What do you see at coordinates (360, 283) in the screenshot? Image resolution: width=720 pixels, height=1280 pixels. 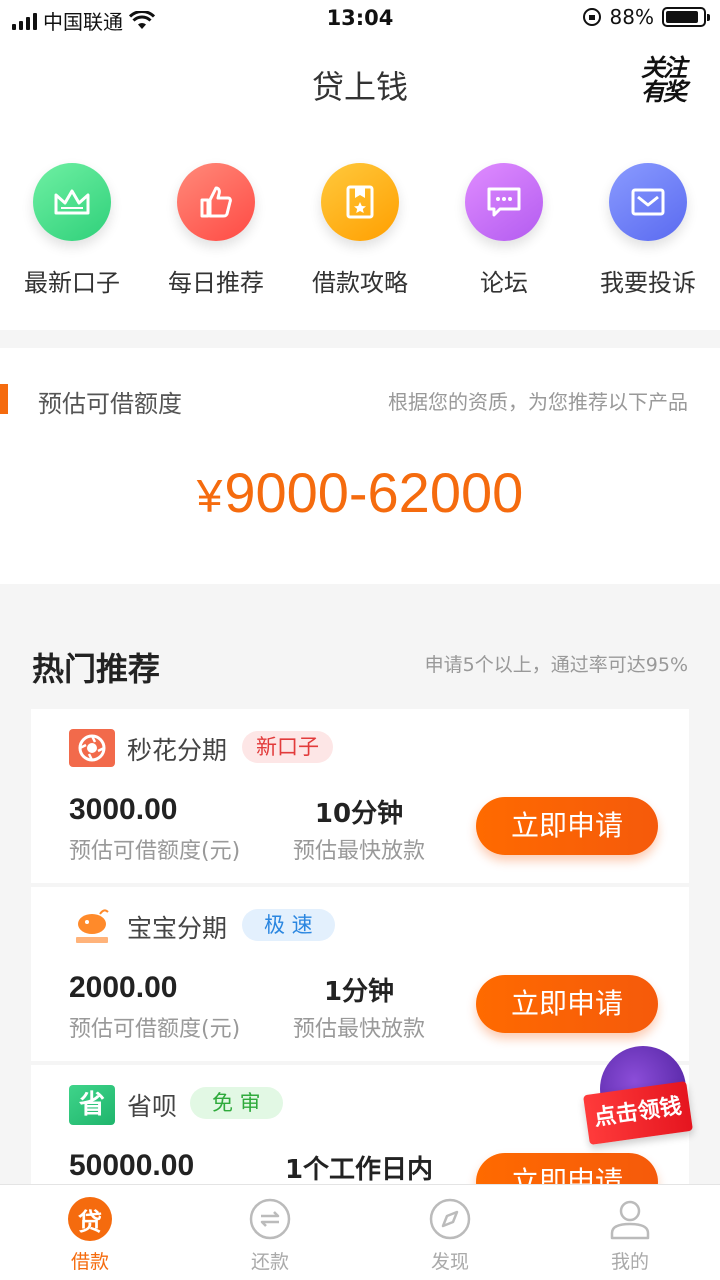 I see `quick-nav-label: 借款攻略` at bounding box center [360, 283].